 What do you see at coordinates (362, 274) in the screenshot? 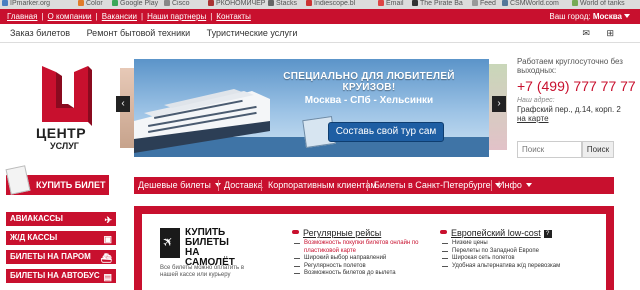
I see `list-item: Возможность билетов до вылета` at bounding box center [362, 274].